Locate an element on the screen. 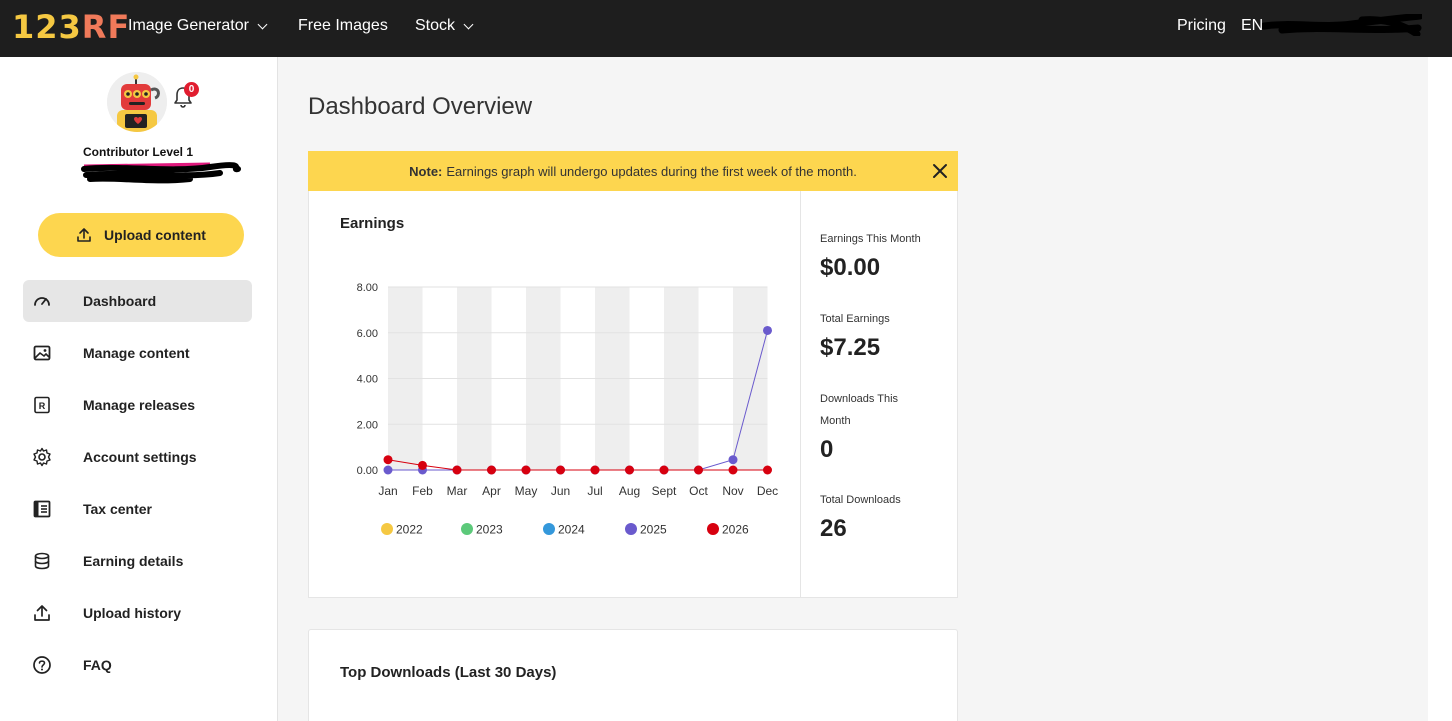 The image size is (1452, 721). nav-free-images: Free Images is located at coordinates (343, 26).